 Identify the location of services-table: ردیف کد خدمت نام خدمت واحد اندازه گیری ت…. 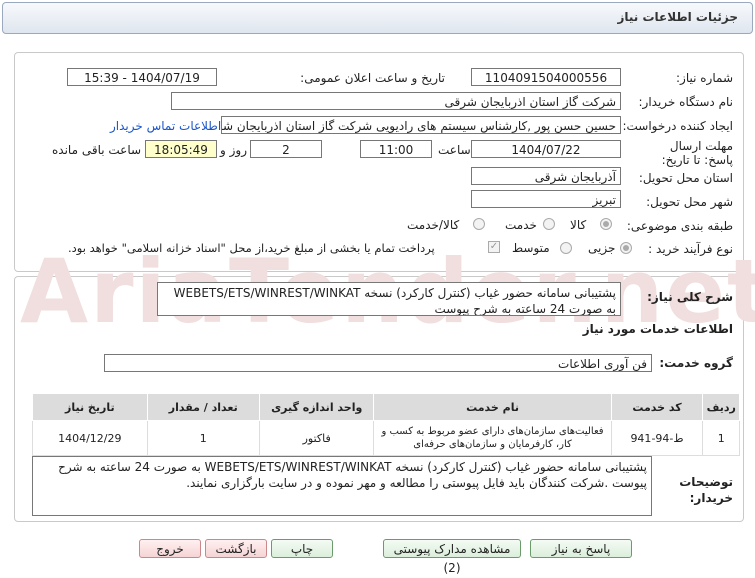
(386, 424).